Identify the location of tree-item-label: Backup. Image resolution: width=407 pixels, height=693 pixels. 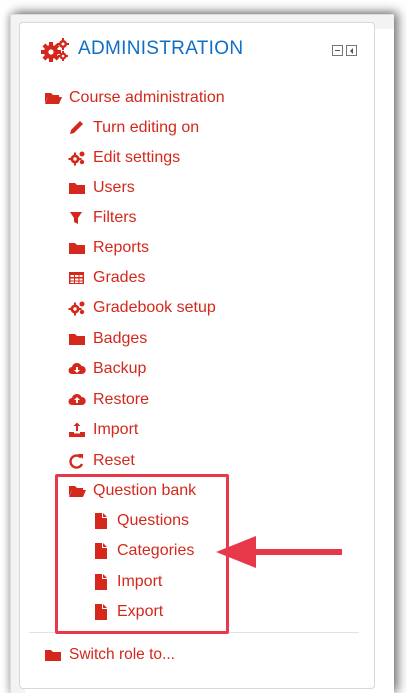
(120, 368).